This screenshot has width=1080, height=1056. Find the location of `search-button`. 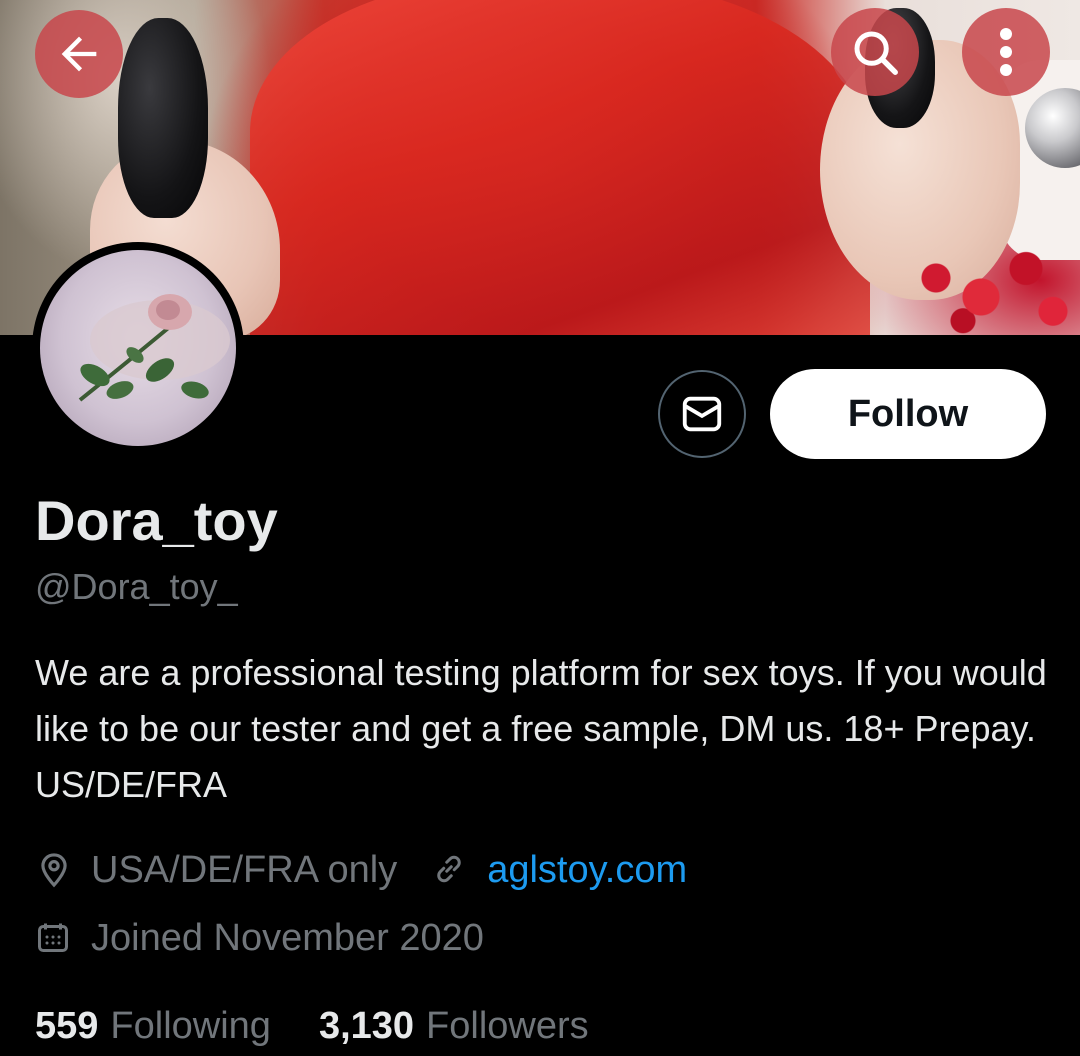

search-button is located at coordinates (875, 52).